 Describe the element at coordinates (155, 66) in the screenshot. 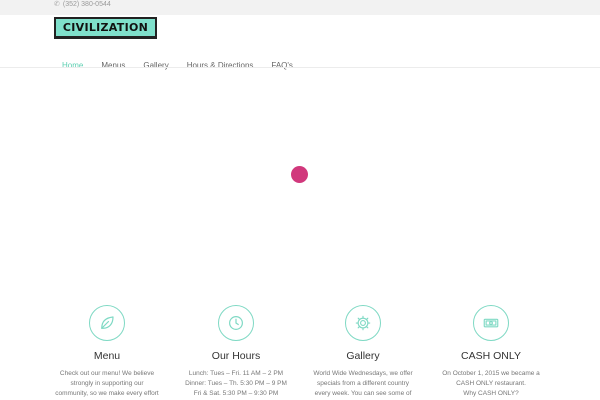

I see `nav-item-gallery: Gallery` at that location.